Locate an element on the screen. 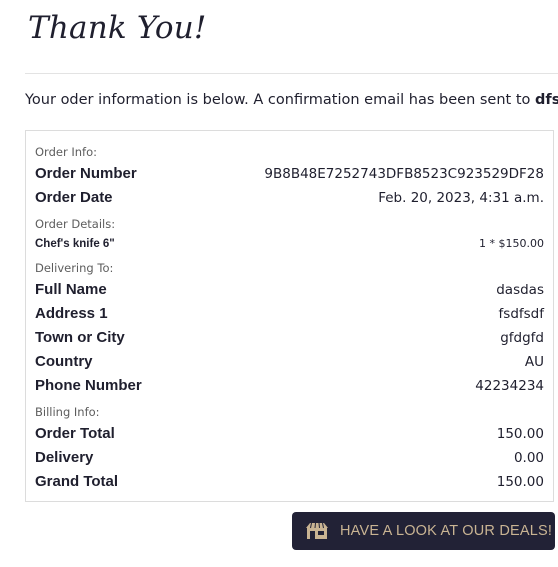  town-city-row: Town or City gfdgfd is located at coordinates (289, 337).